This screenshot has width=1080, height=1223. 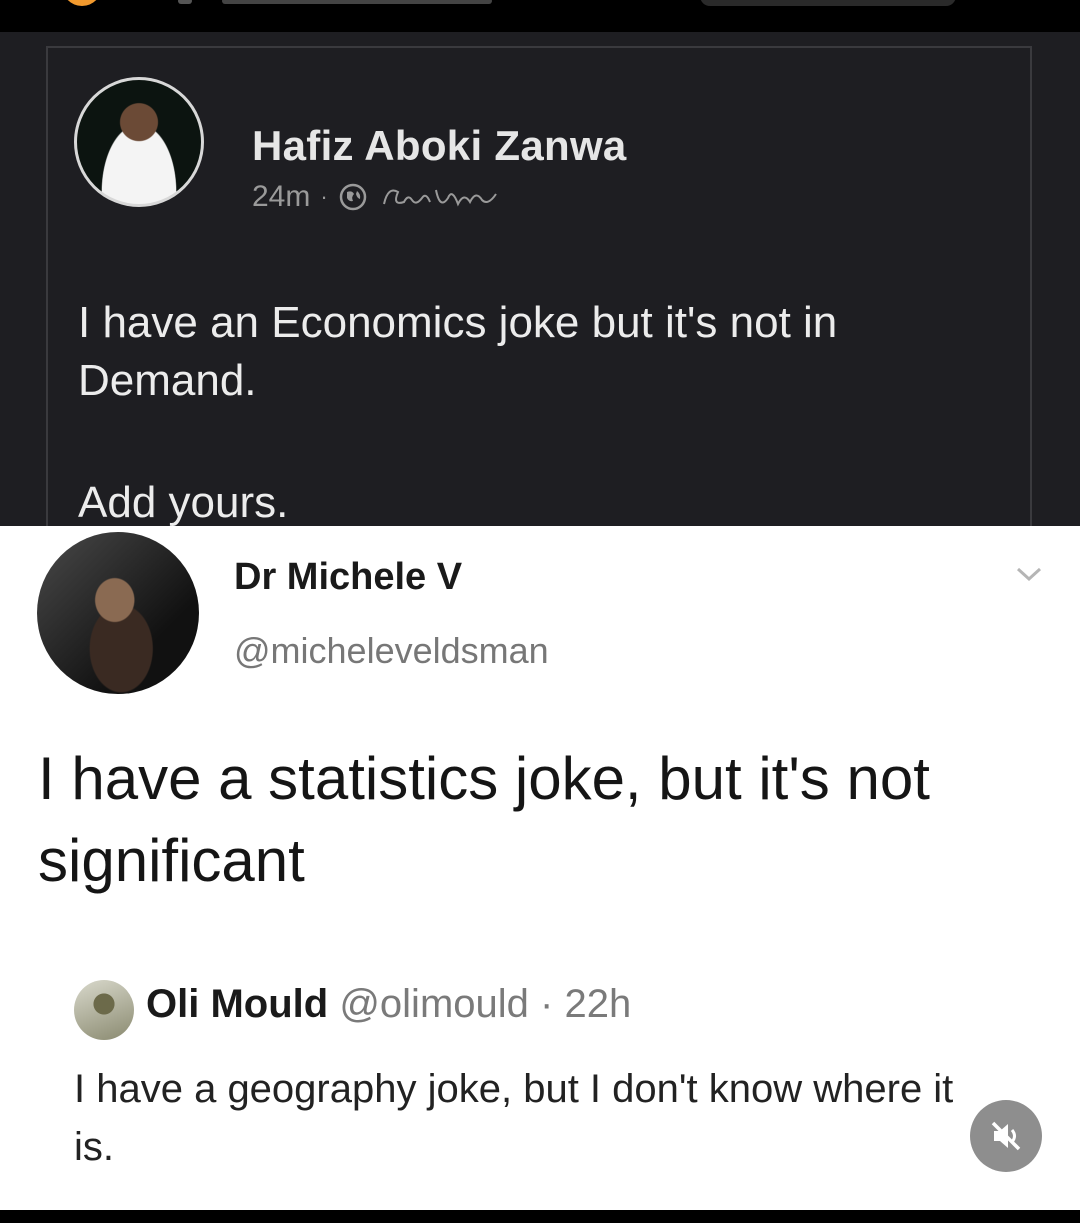 What do you see at coordinates (540, 16) in the screenshot?
I see `top-status-strip` at bounding box center [540, 16].